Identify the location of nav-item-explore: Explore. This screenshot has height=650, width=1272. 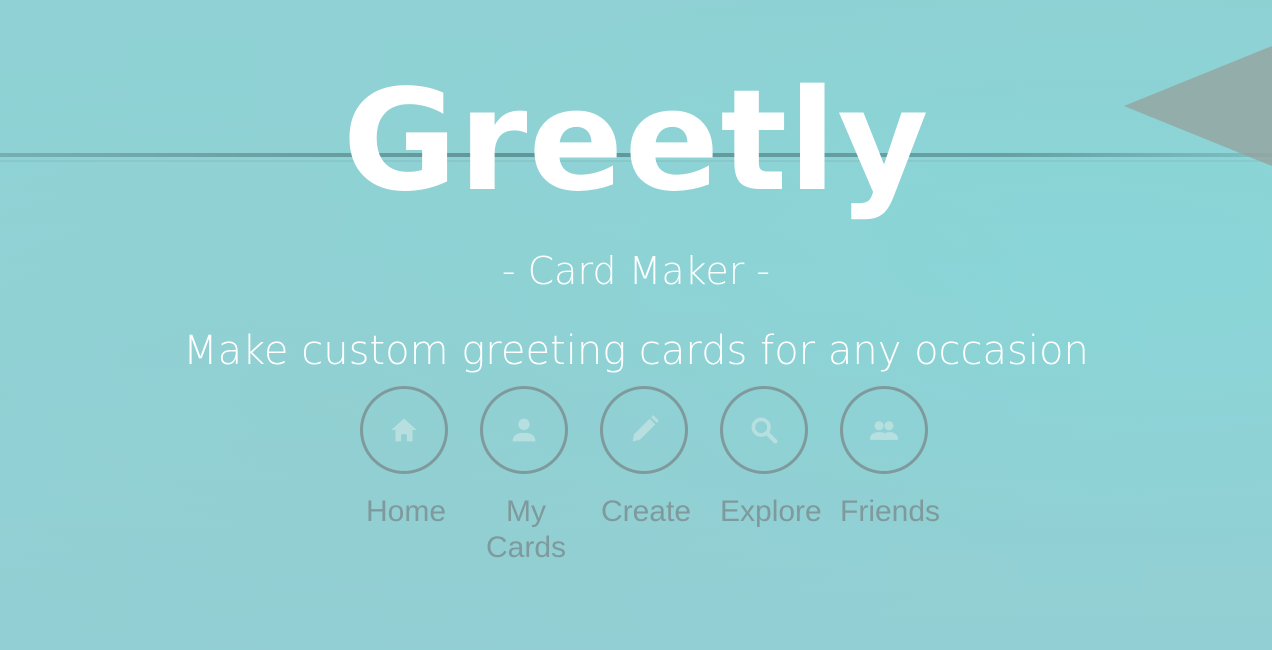
(780, 476).